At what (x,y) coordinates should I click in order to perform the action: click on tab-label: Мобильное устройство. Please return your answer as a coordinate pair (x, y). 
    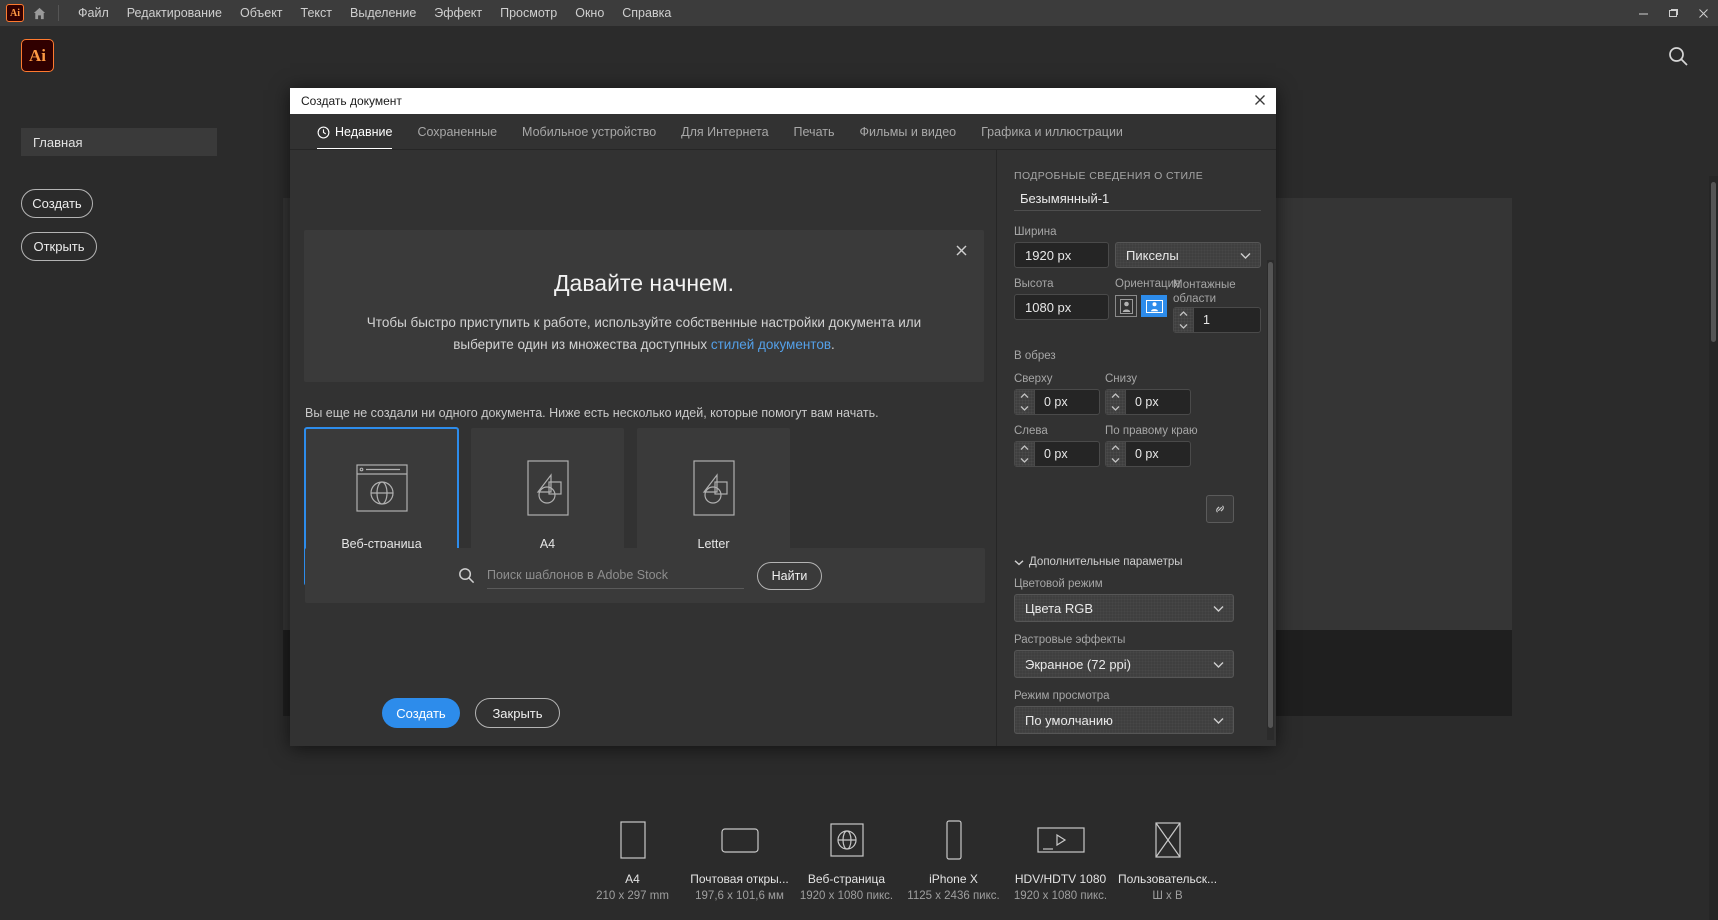
    Looking at the image, I should click on (589, 132).